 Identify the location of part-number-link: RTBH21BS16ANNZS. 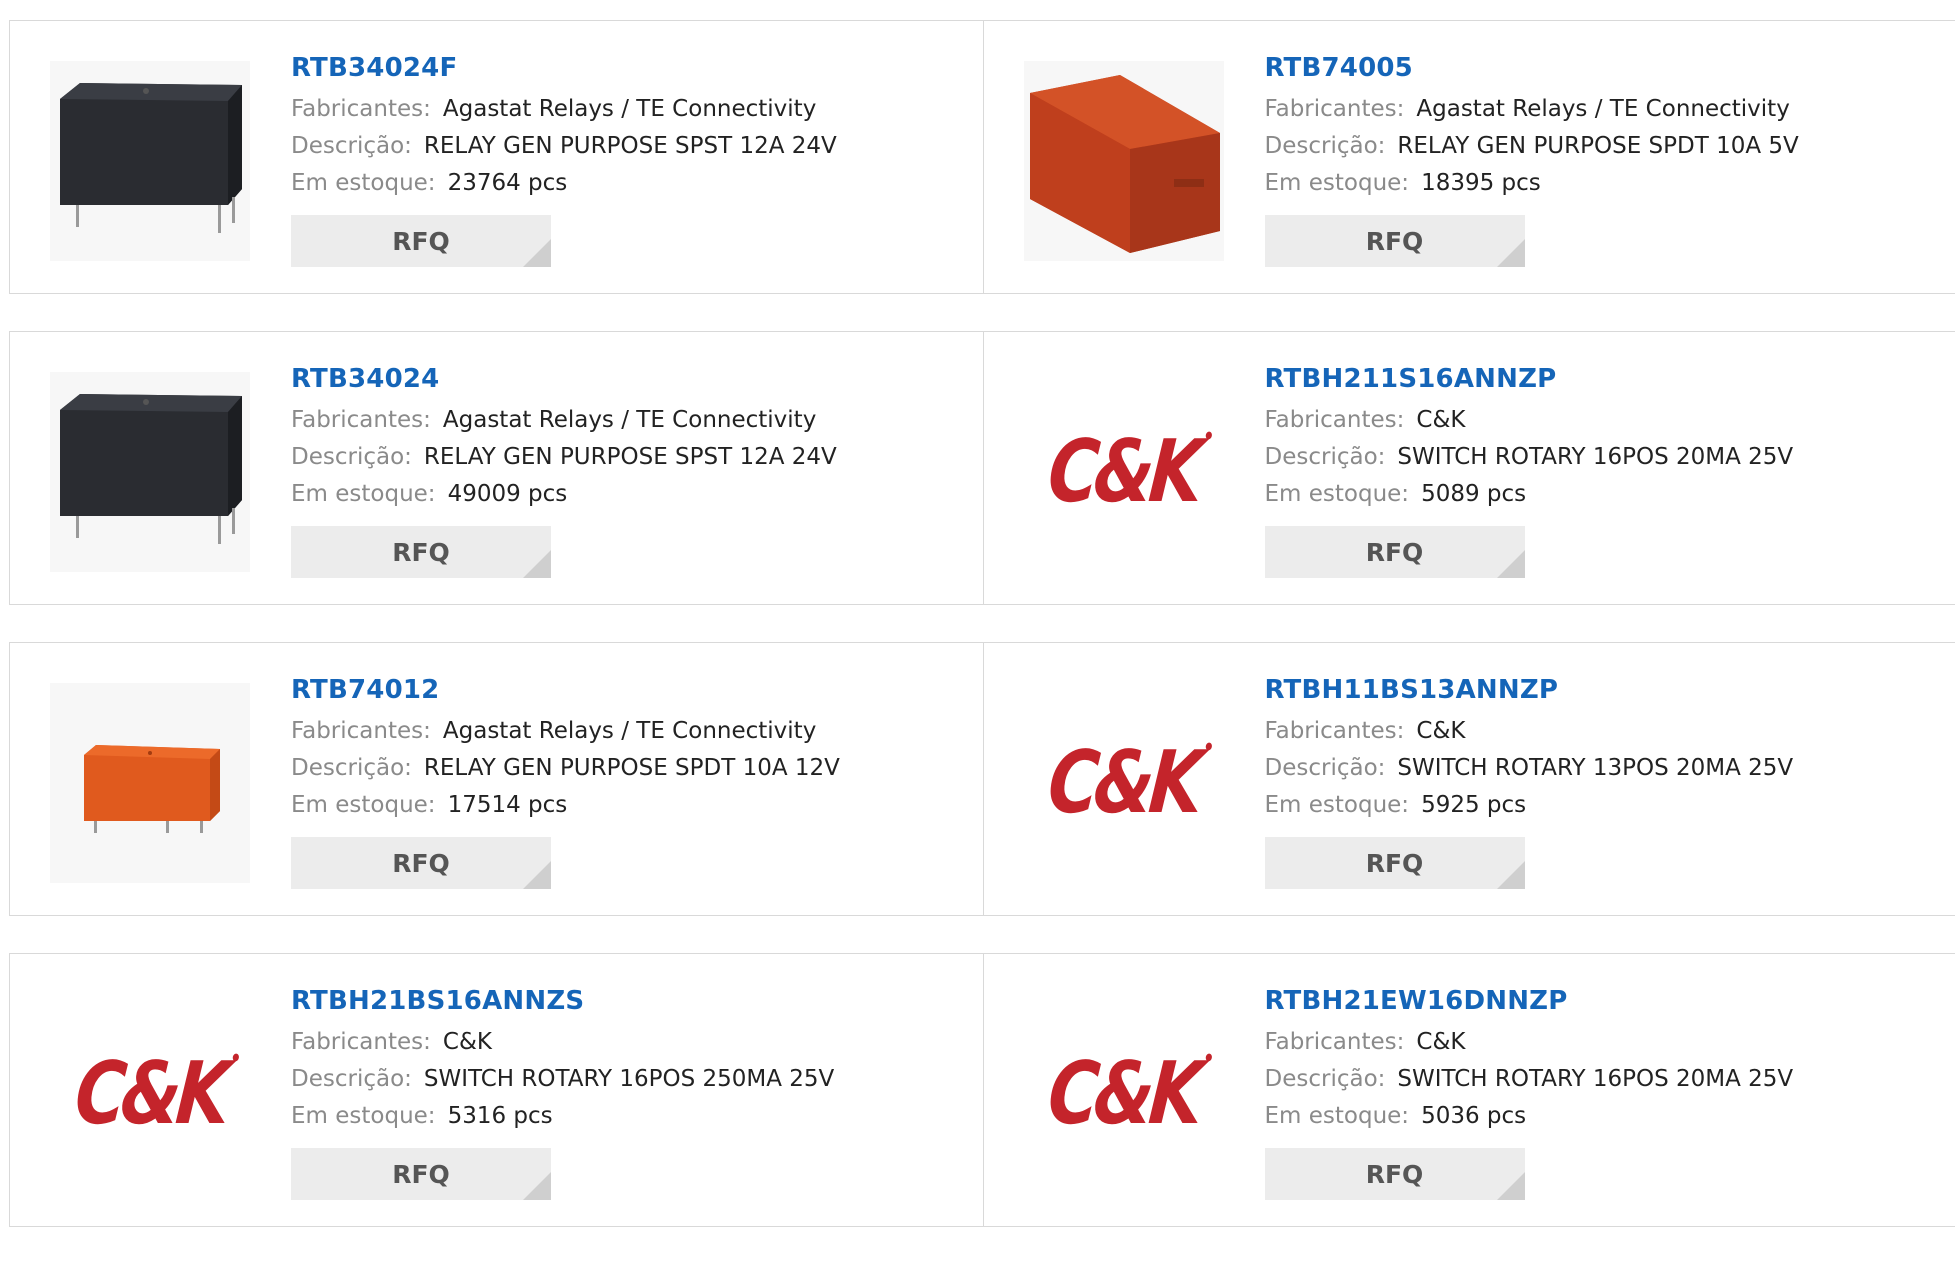
(632, 1001).